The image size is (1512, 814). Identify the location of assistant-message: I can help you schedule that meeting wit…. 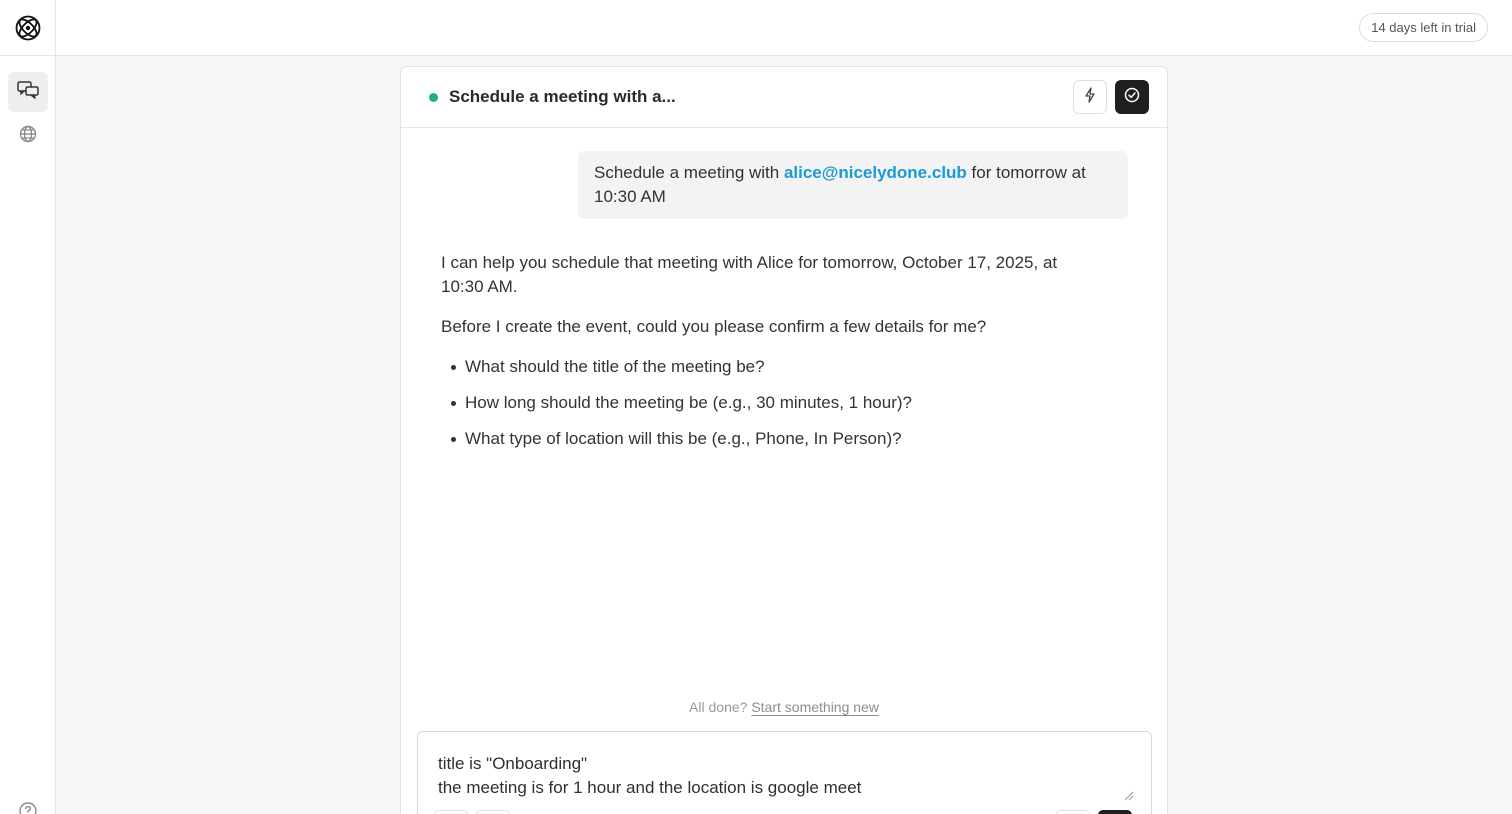
(771, 357).